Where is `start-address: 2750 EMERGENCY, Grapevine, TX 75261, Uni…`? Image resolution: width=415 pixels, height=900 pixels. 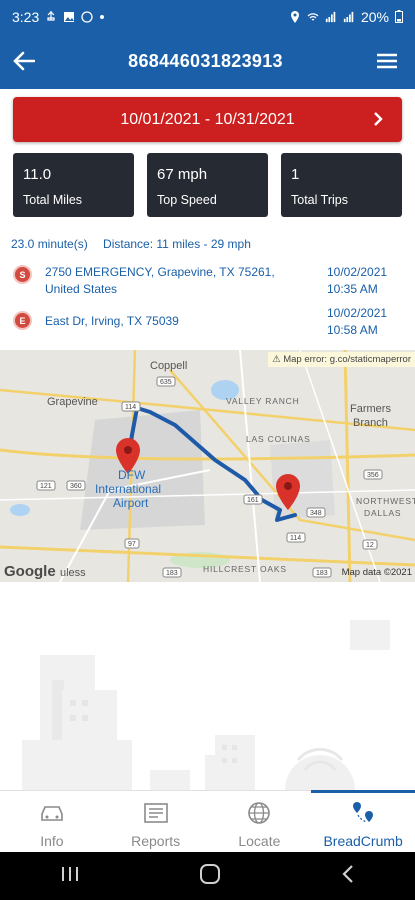
start-address: 2750 EMERGENCY, Grapevine, TX 75261, Uni… is located at coordinates (160, 280).